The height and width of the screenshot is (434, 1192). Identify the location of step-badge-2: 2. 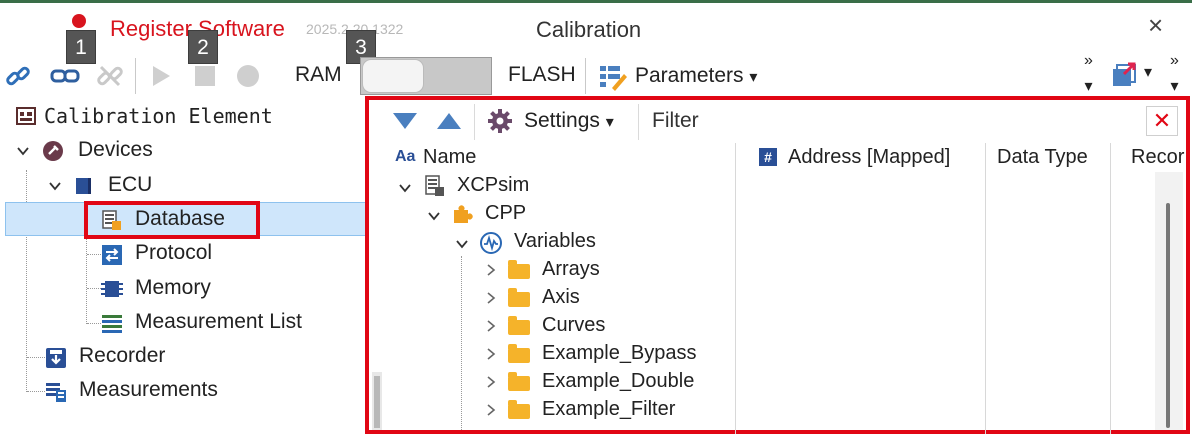
(203, 47).